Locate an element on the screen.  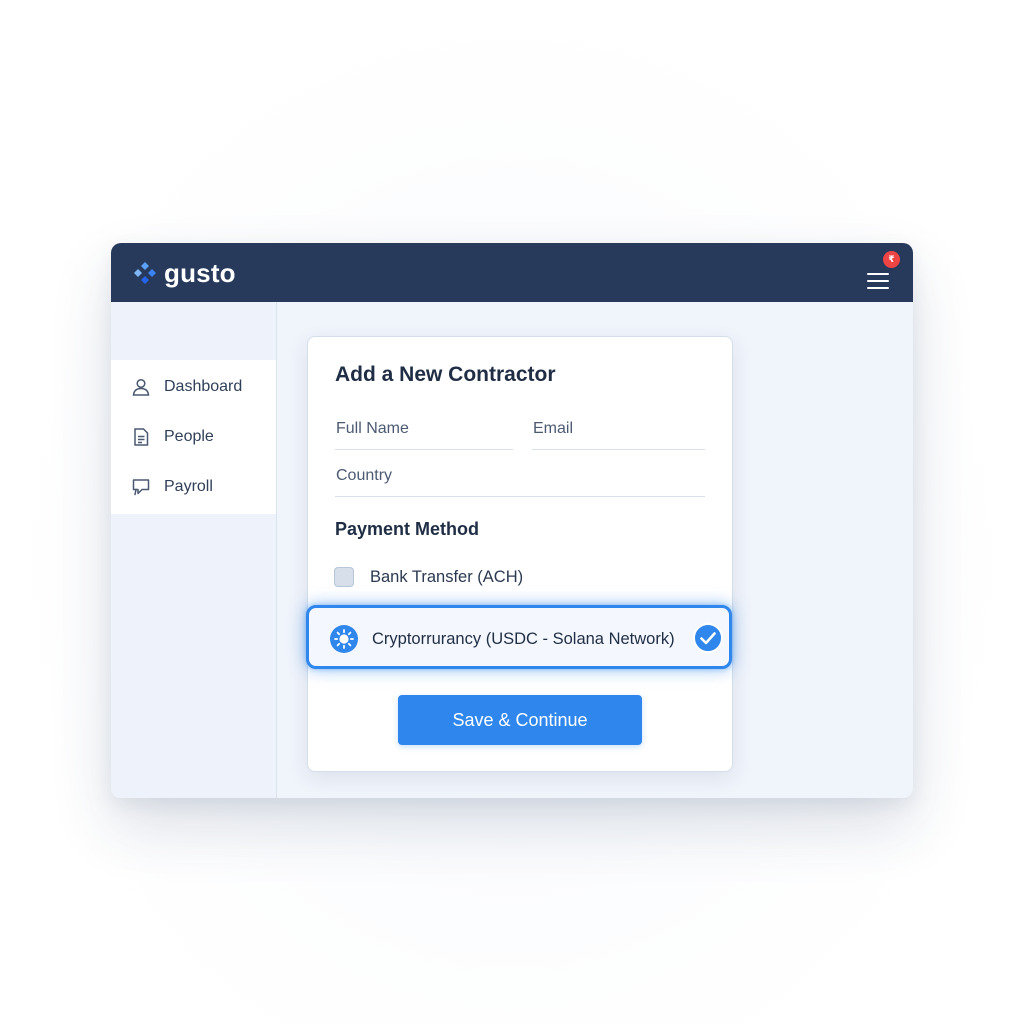
save-continue-button: Save & Continue is located at coordinates (520, 720).